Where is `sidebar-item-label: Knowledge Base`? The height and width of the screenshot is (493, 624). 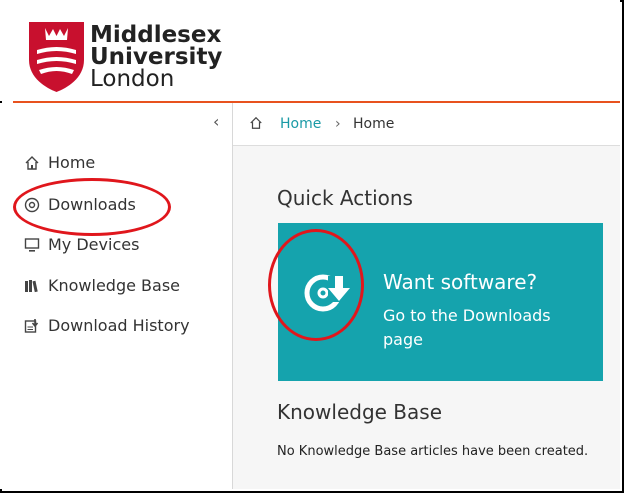
sidebar-item-label: Knowledge Base is located at coordinates (114, 285).